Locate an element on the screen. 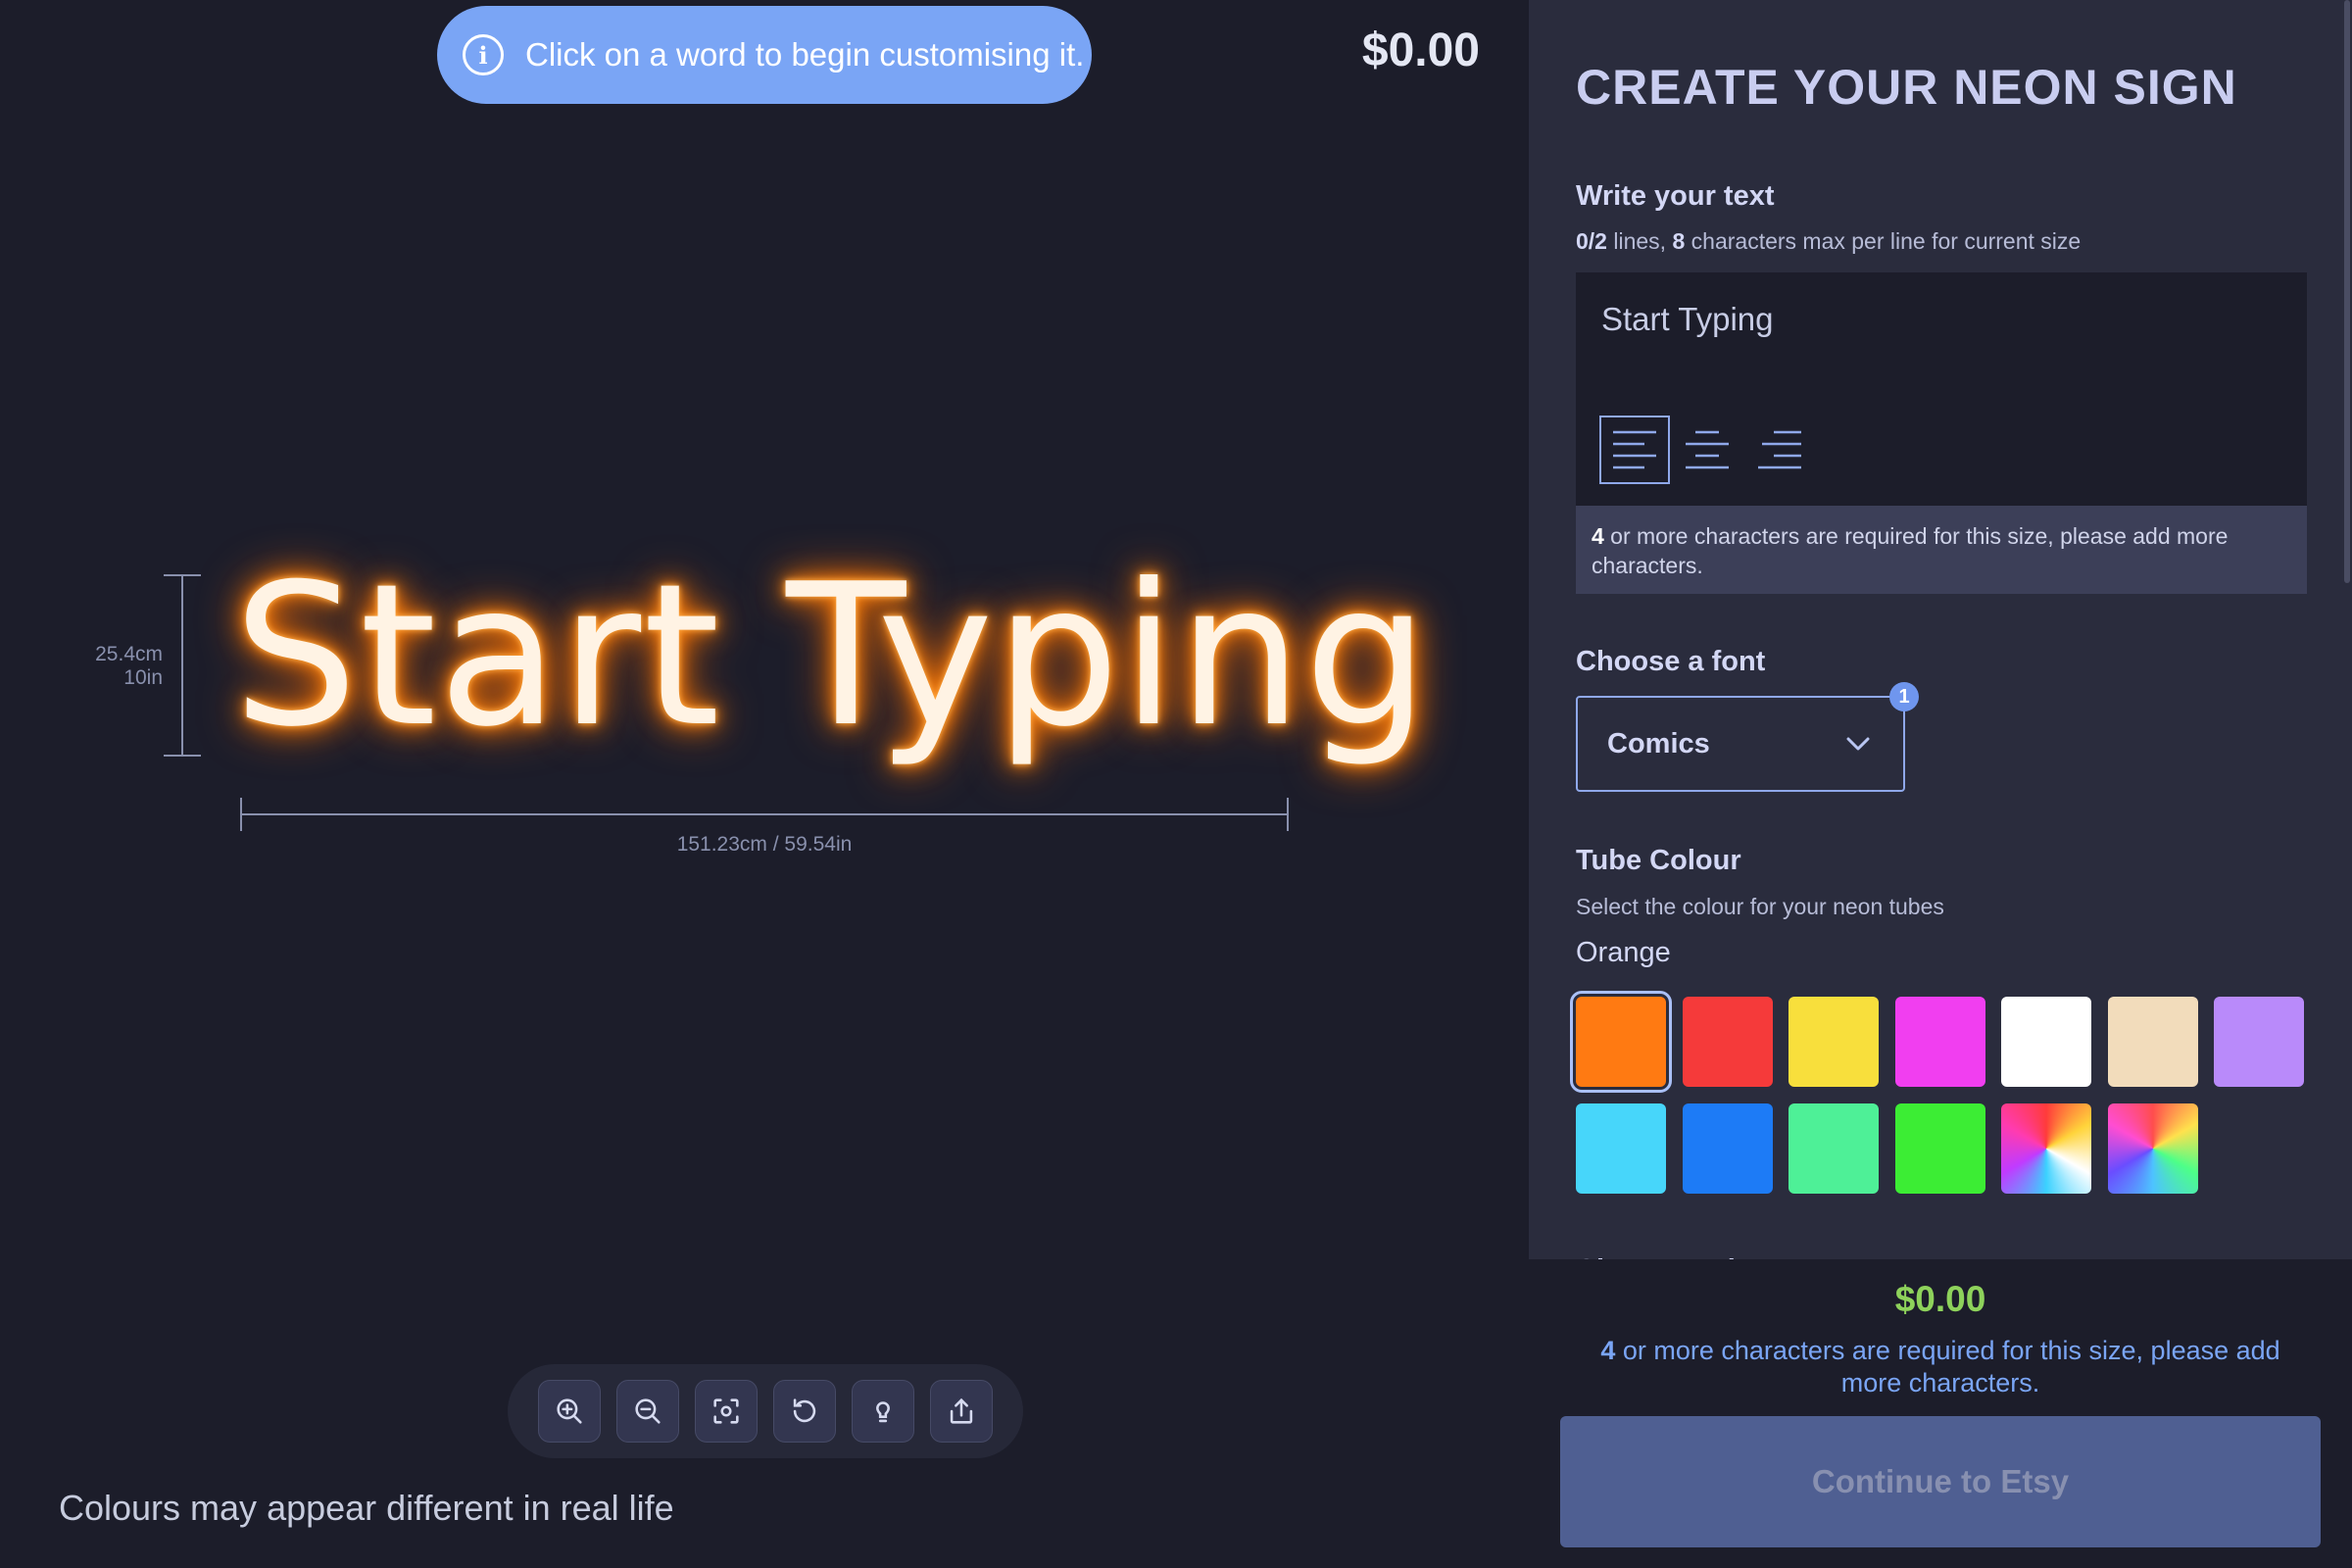  rotate-icon is located at coordinates (804, 1410).